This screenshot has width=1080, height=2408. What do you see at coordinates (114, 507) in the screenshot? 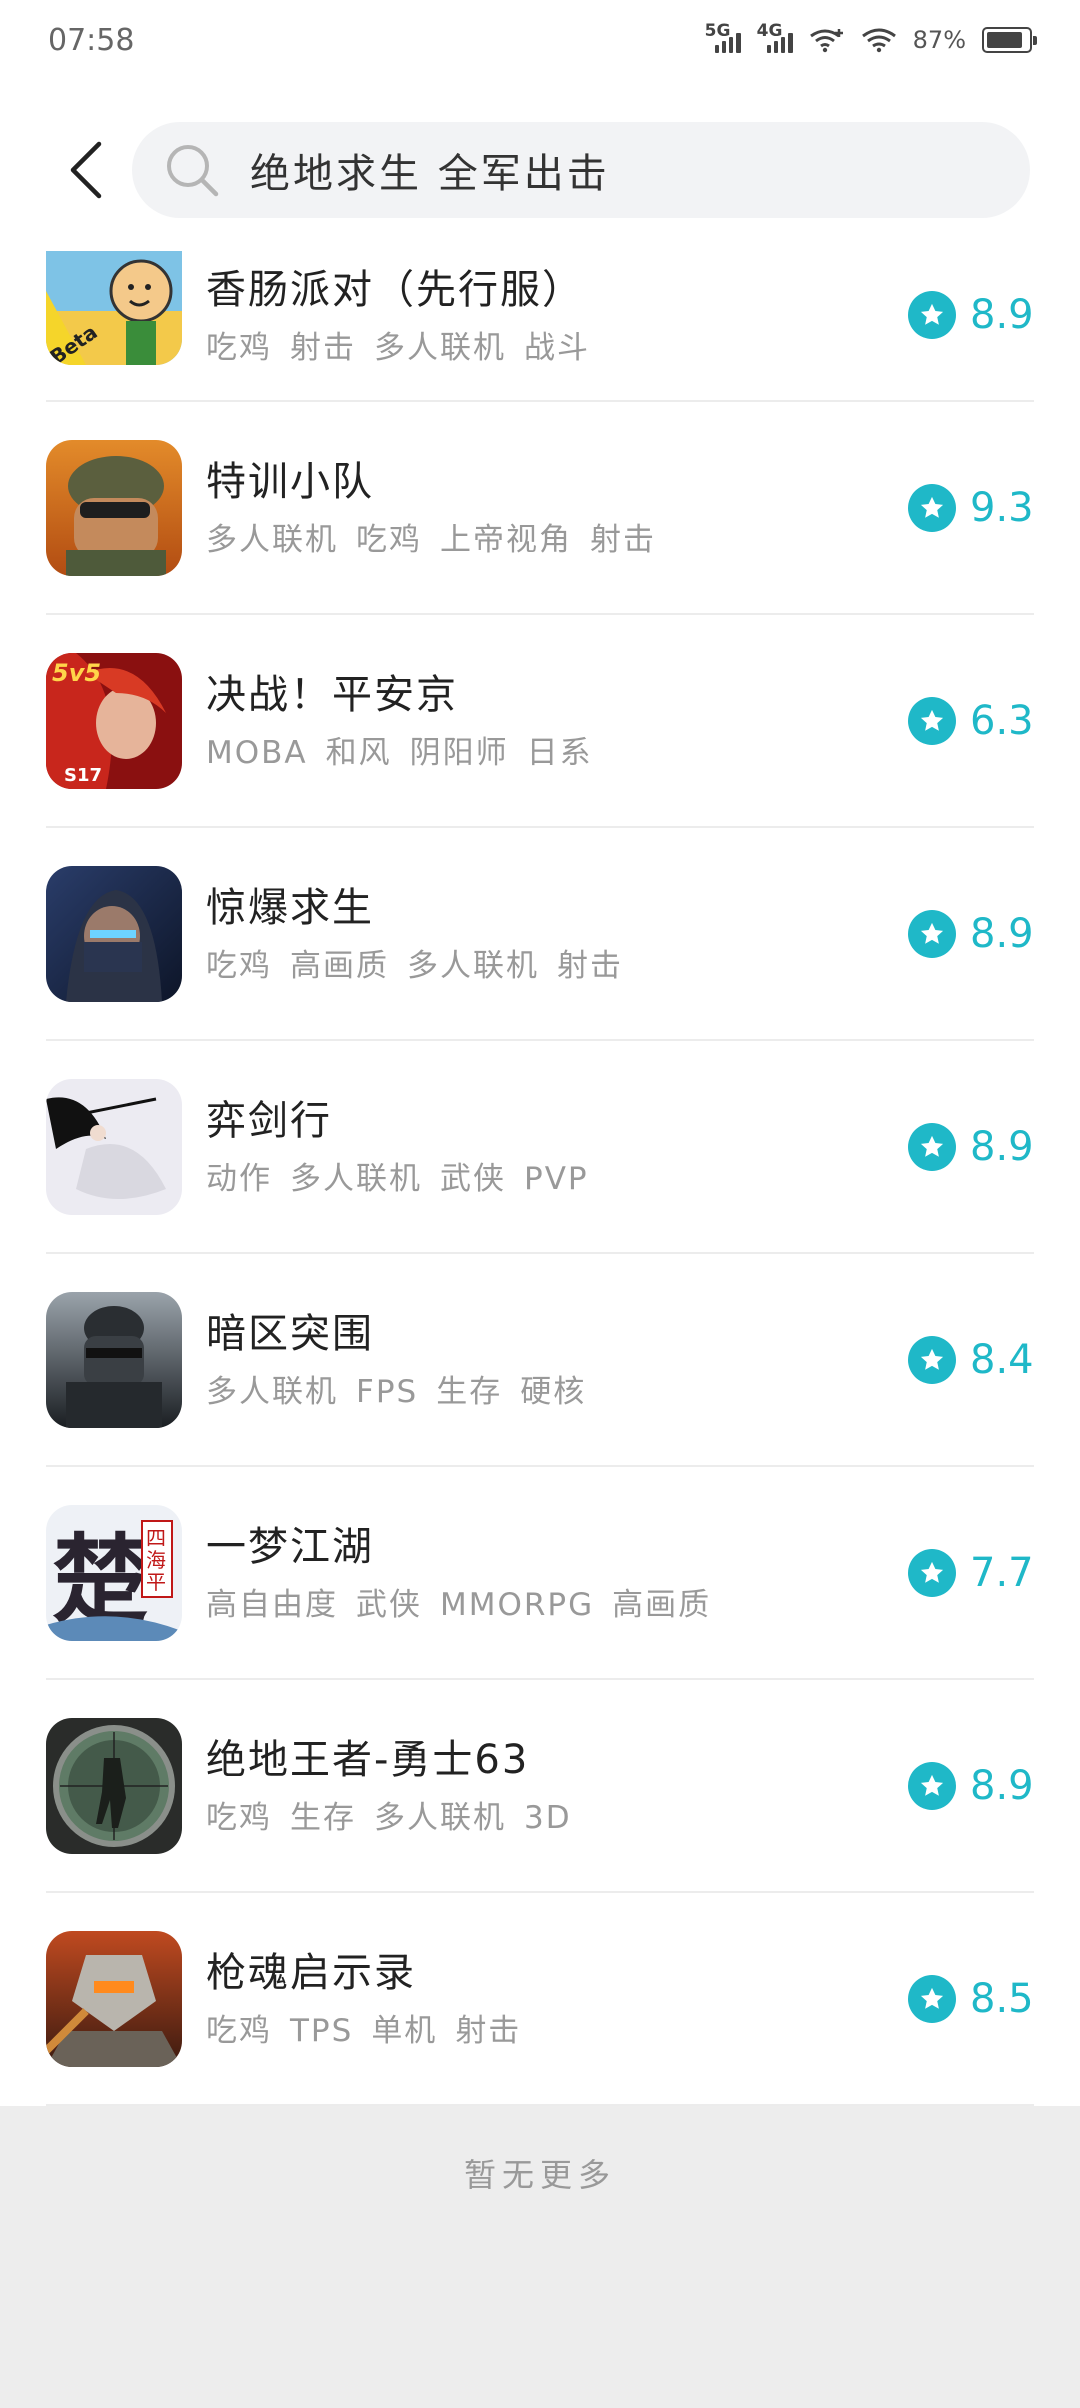
I see `soldier-helmet-icon` at bounding box center [114, 507].